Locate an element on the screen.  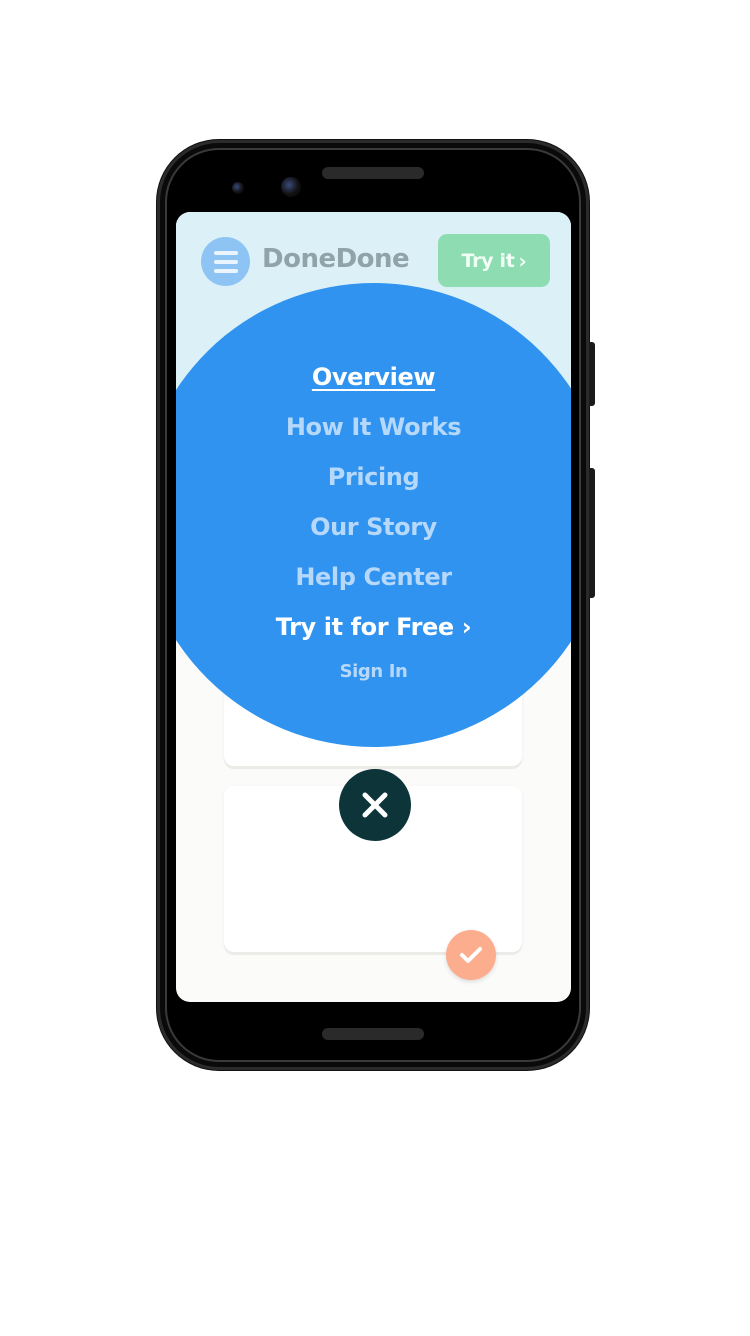
menu-button is located at coordinates (225, 261).